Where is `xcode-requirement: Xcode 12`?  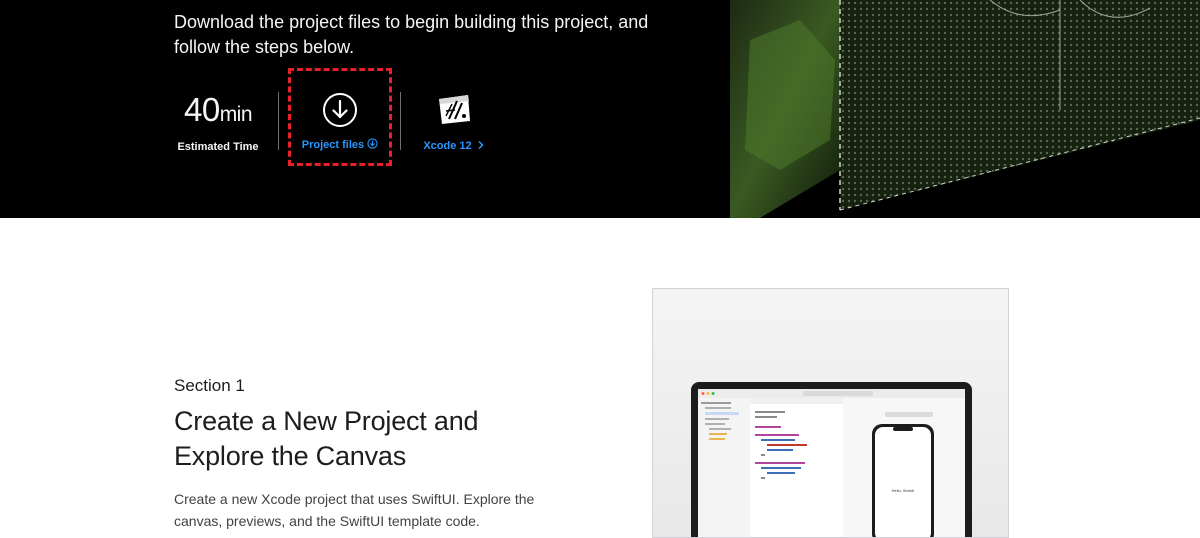 xcode-requirement: Xcode 12 is located at coordinates (454, 123).